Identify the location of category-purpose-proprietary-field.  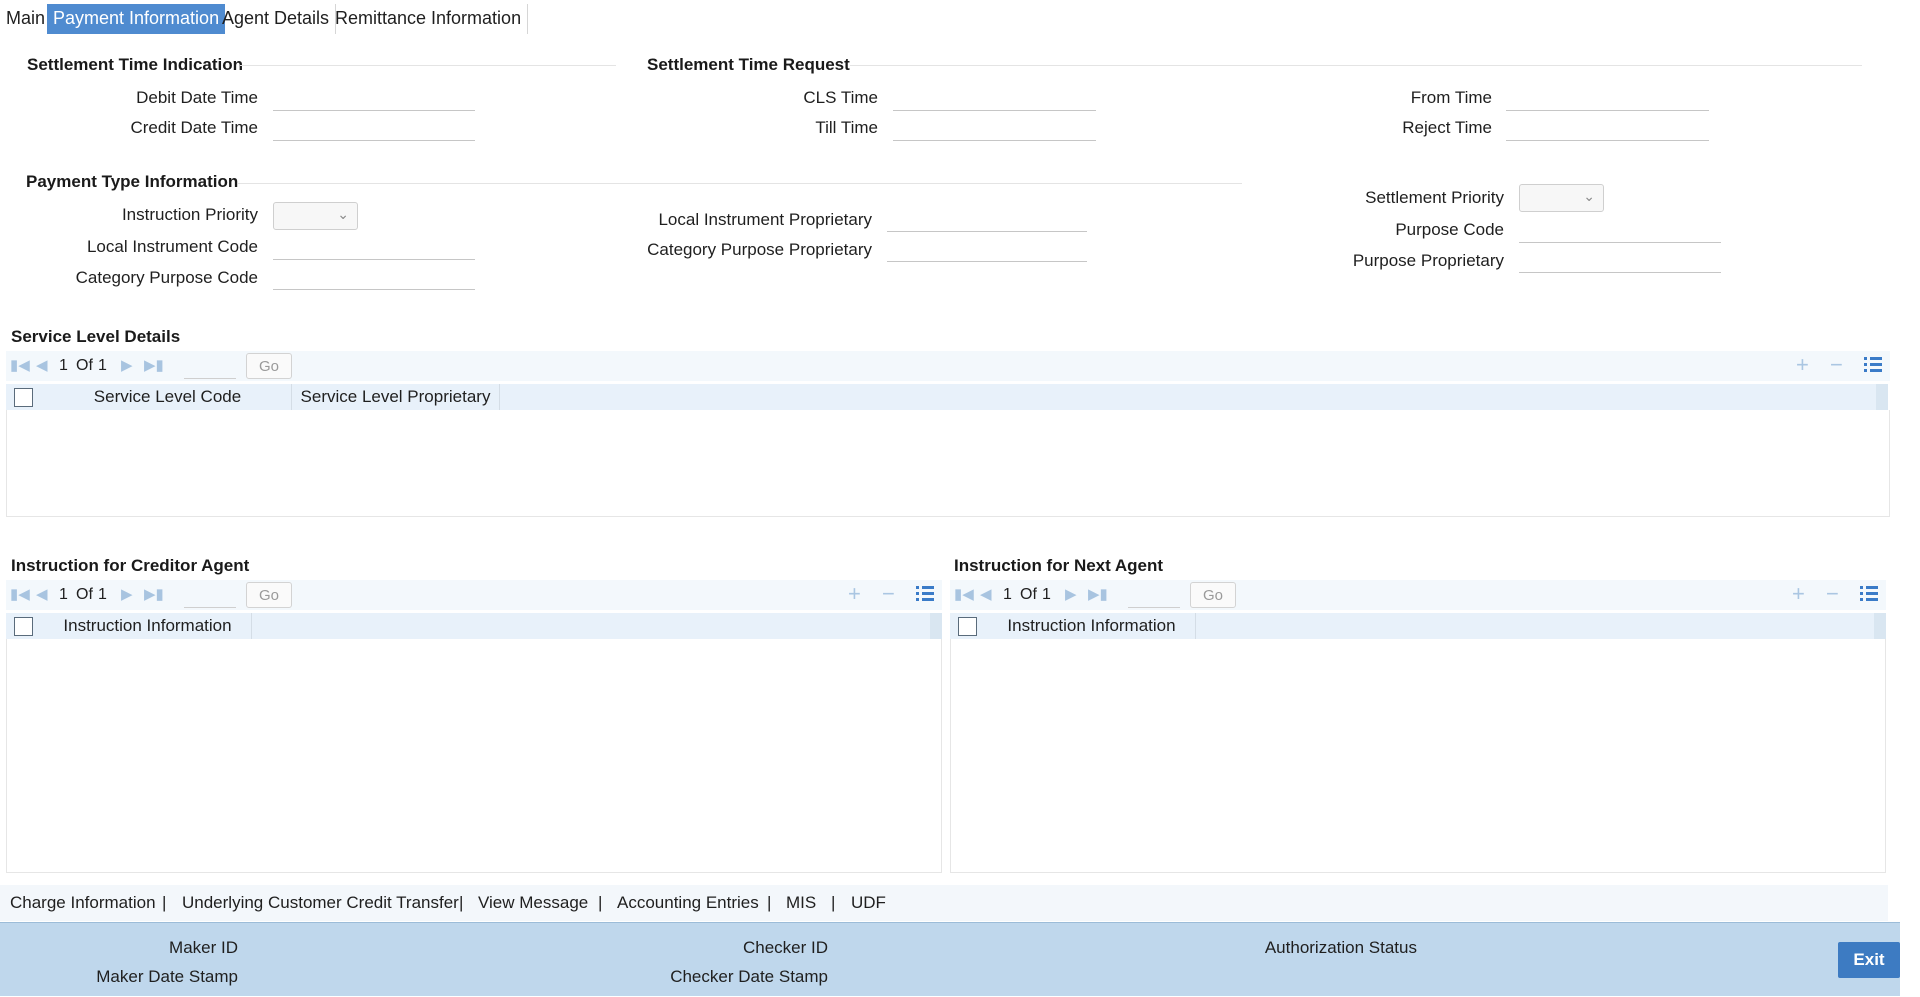
(987, 249).